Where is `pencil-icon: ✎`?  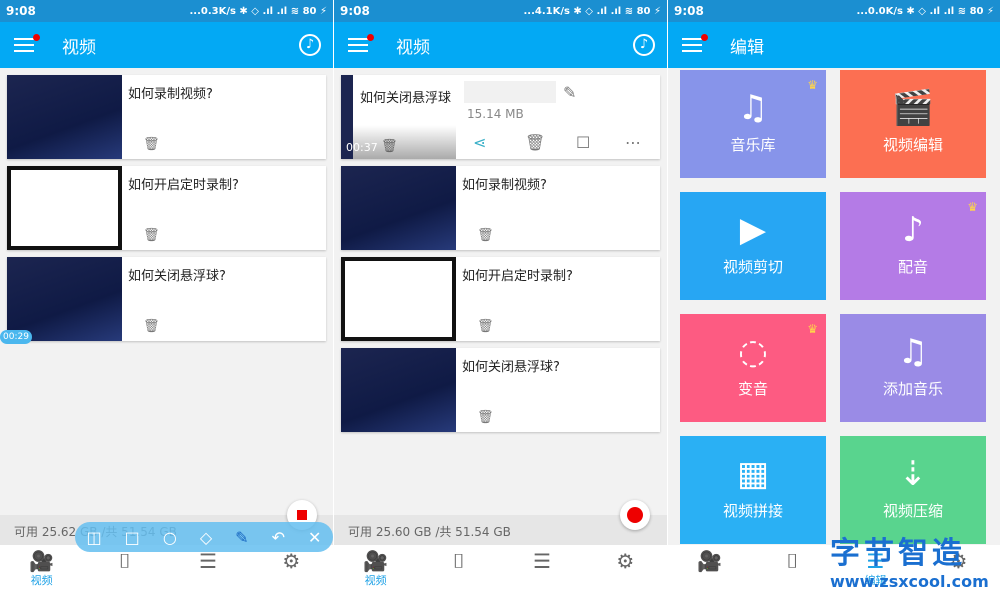
pencil-icon: ✎ is located at coordinates (569, 92).